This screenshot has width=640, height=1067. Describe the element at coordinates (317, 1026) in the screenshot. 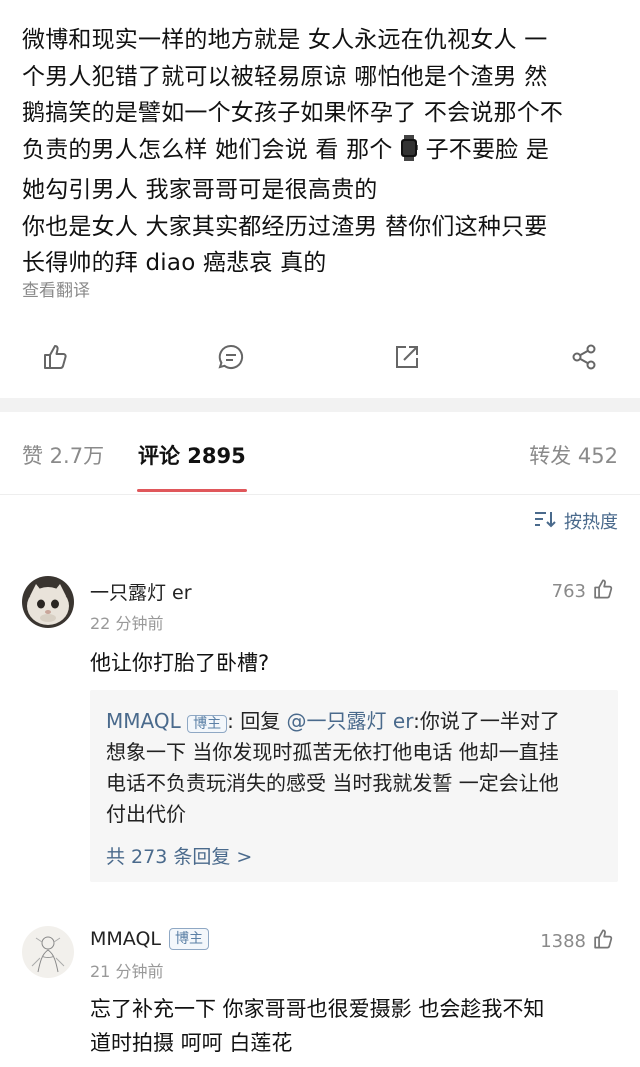

I see `comment-text: 忘了补充一下 你家哥哥也很爱摄影 也会趁我不知 道时拍摄 呵呵 白莲花` at that location.